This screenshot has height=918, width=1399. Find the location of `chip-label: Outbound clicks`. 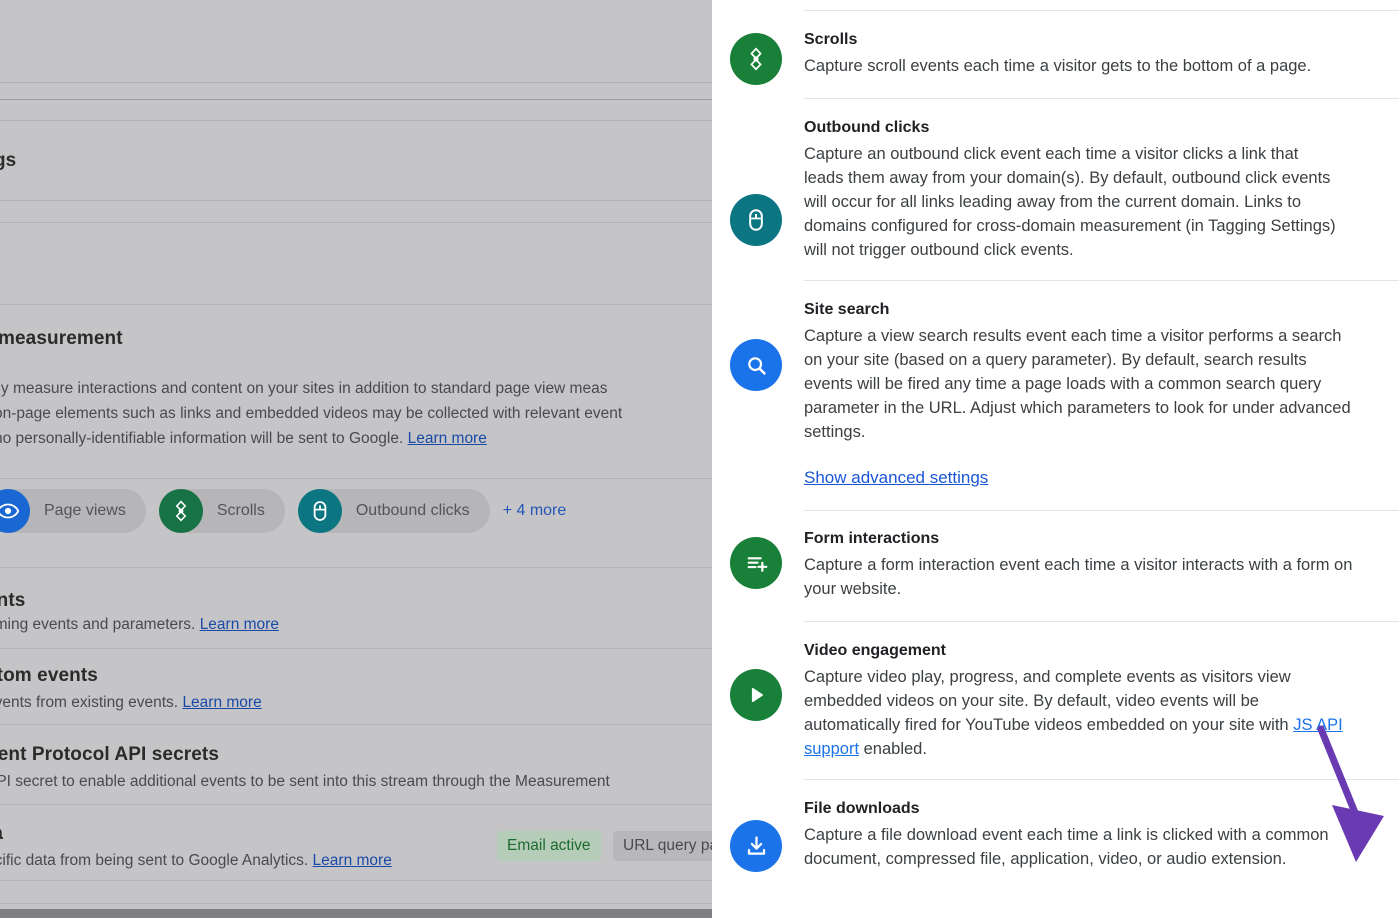

chip-label: Outbound clicks is located at coordinates (412, 510).